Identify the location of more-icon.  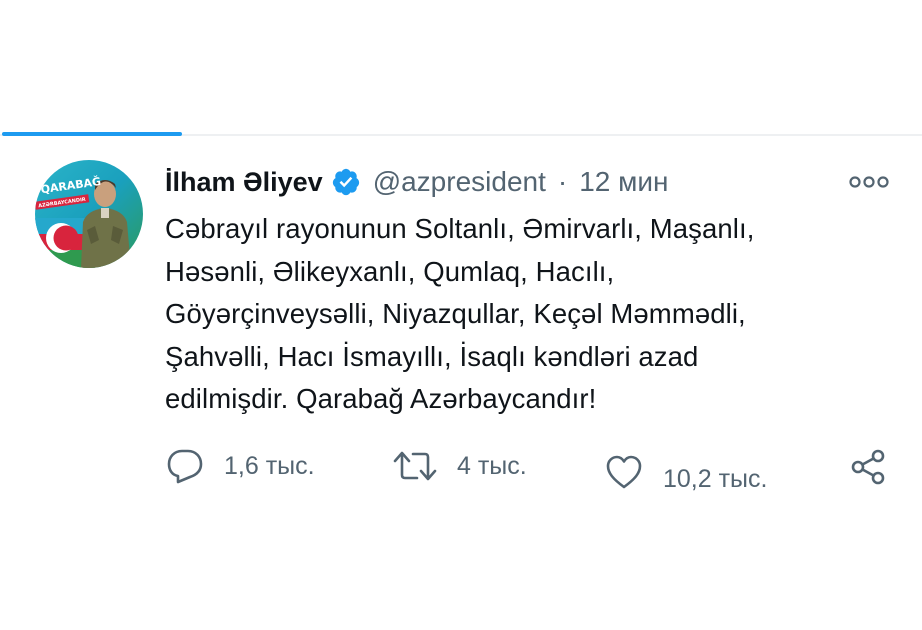
(869, 182).